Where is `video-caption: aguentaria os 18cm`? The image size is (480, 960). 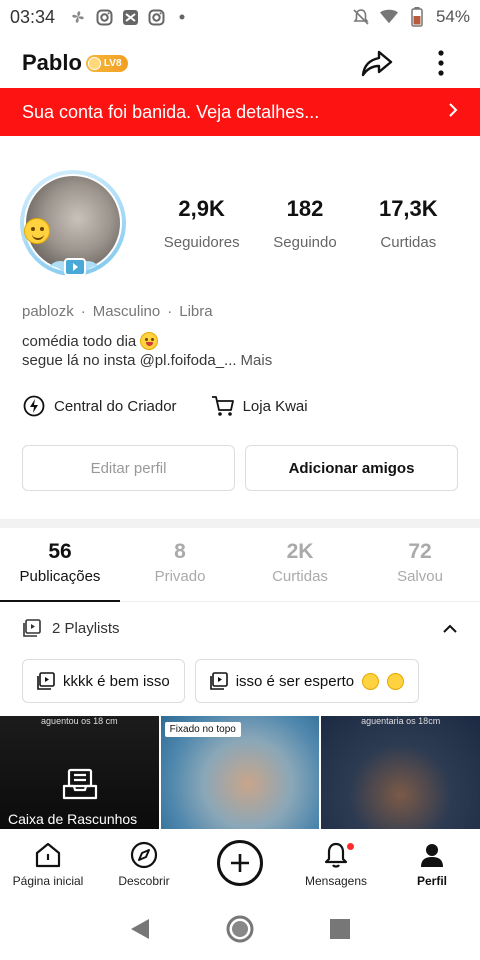
video-caption: aguentaria os 18cm is located at coordinates (401, 721).